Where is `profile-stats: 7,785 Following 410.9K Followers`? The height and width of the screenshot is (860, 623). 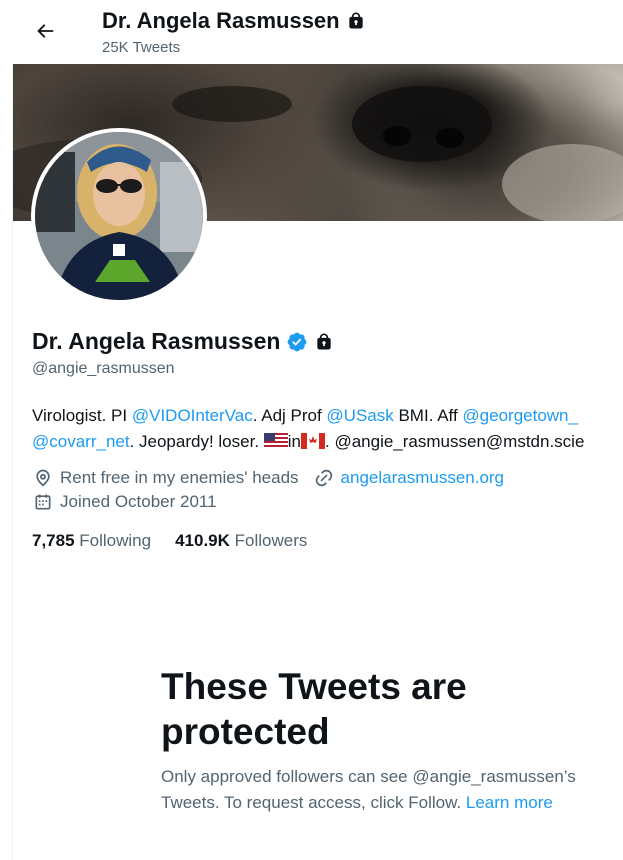 profile-stats: 7,785 Following 410.9K Followers is located at coordinates (169, 541).